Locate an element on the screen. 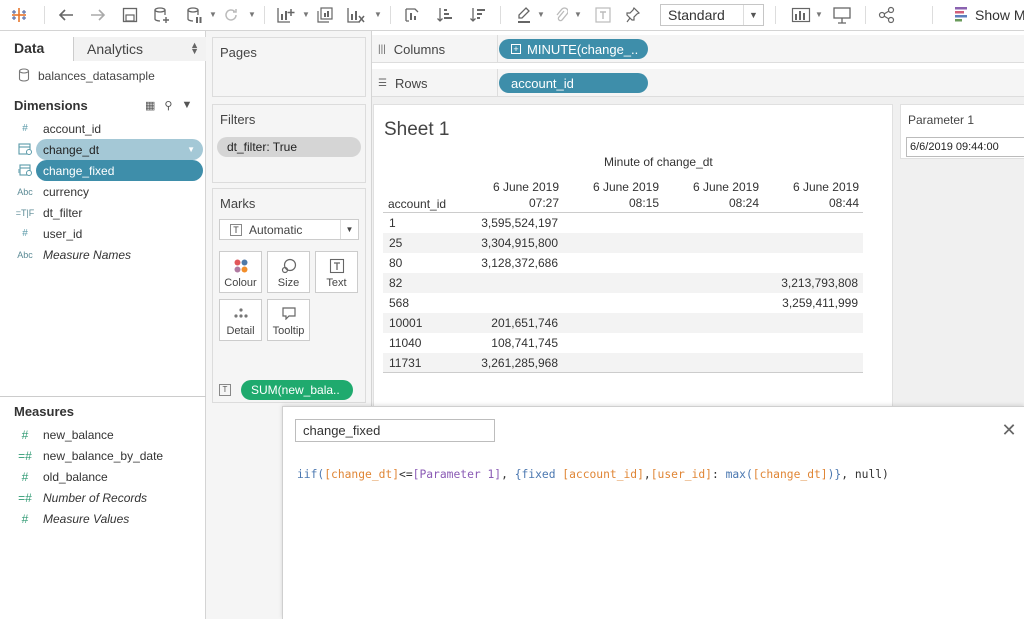  table-row: 11040 108,741,745 is located at coordinates (623, 343).